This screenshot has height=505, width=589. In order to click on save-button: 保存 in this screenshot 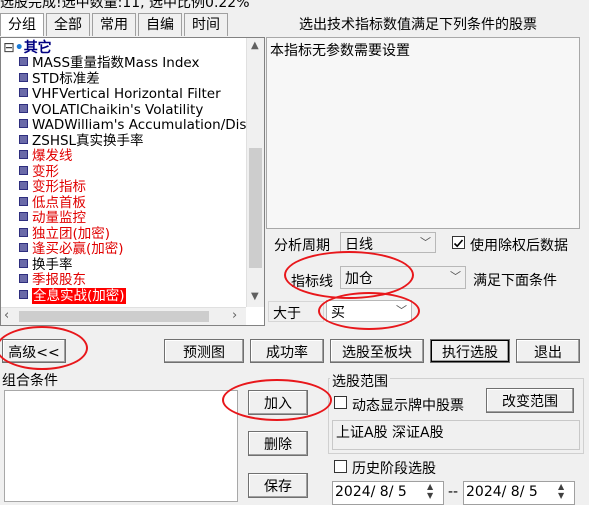, I will do `click(278, 485)`.